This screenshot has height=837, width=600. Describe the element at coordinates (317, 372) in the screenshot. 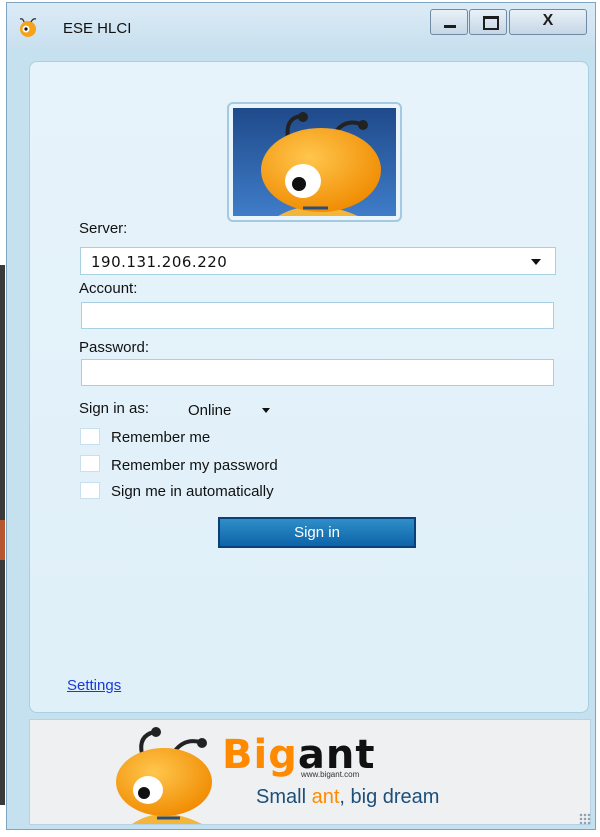

I see `password-input` at that location.